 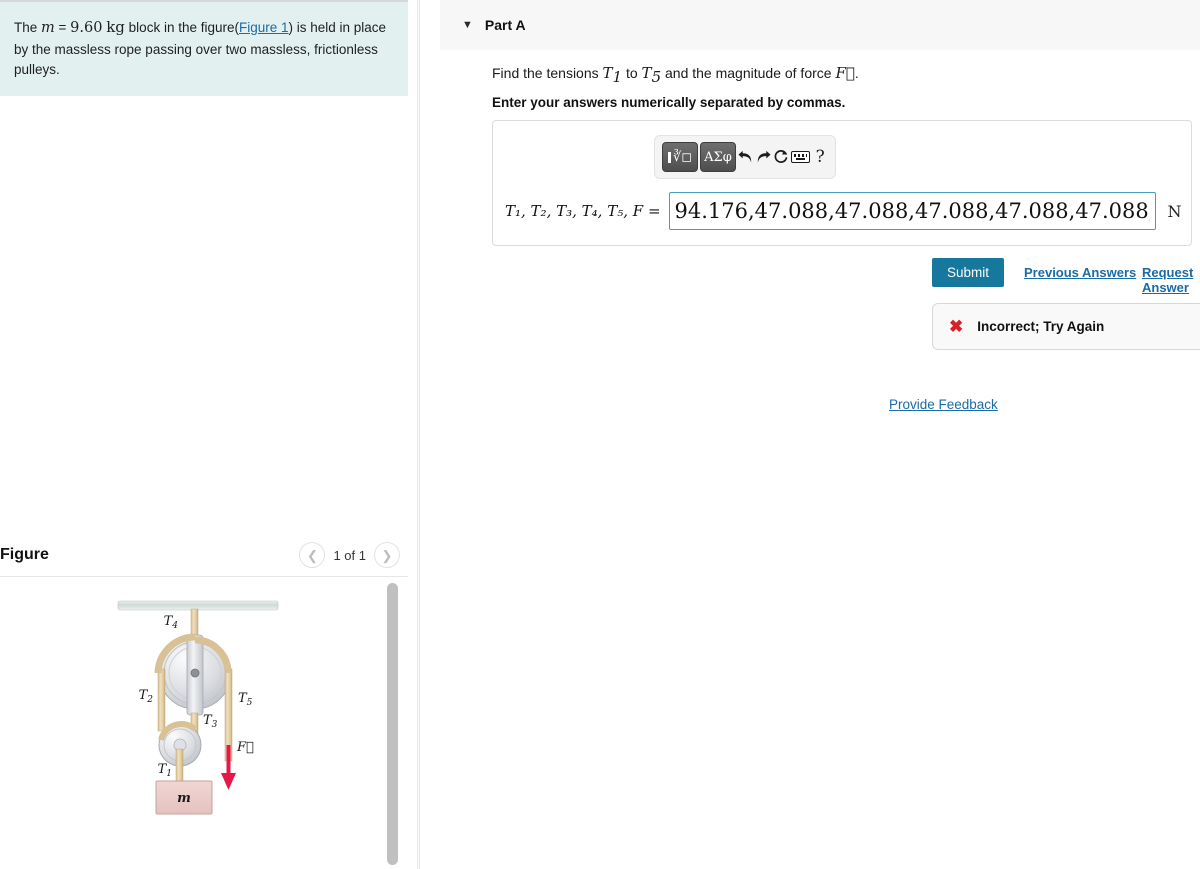 I want to click on block-mass-label: m, so click(x=184, y=798).